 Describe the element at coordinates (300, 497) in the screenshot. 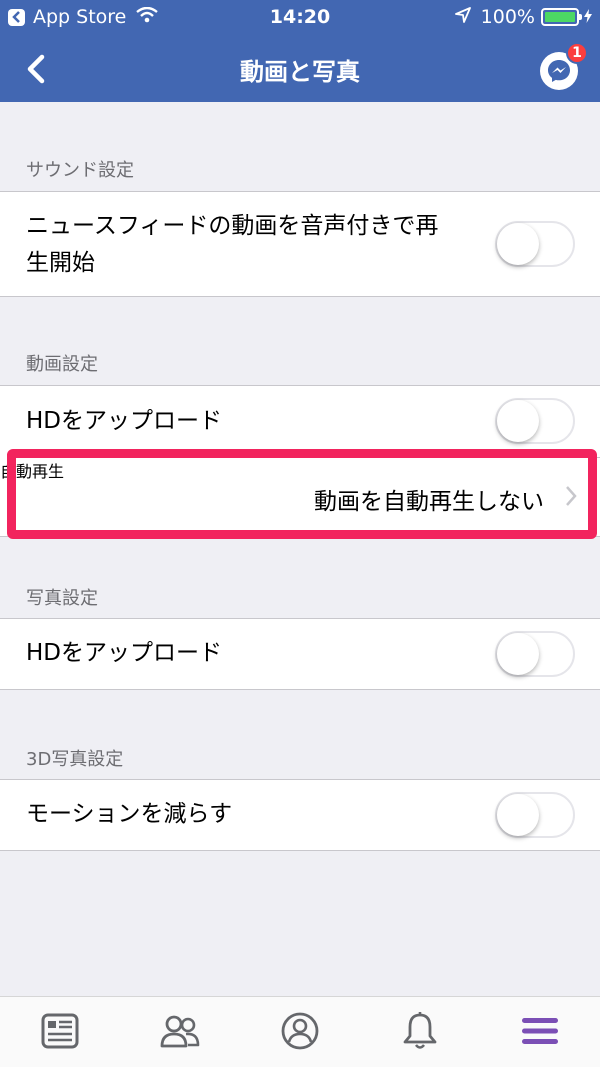

I see `row-autoplay: 自動再生 動画を自動再生しない` at that location.